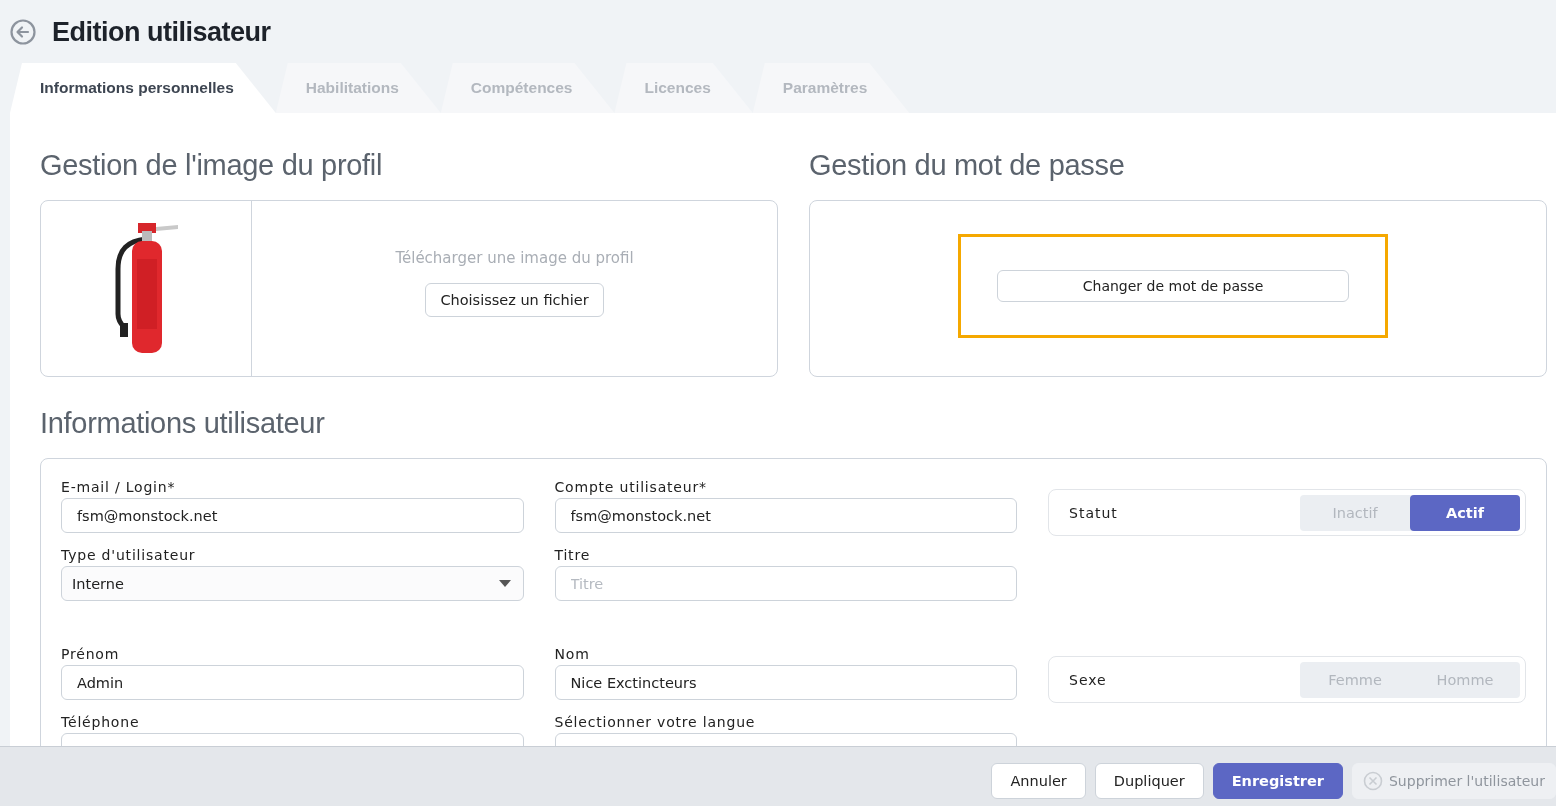 The height and width of the screenshot is (806, 1556). I want to click on field-label: Nom, so click(572, 654).